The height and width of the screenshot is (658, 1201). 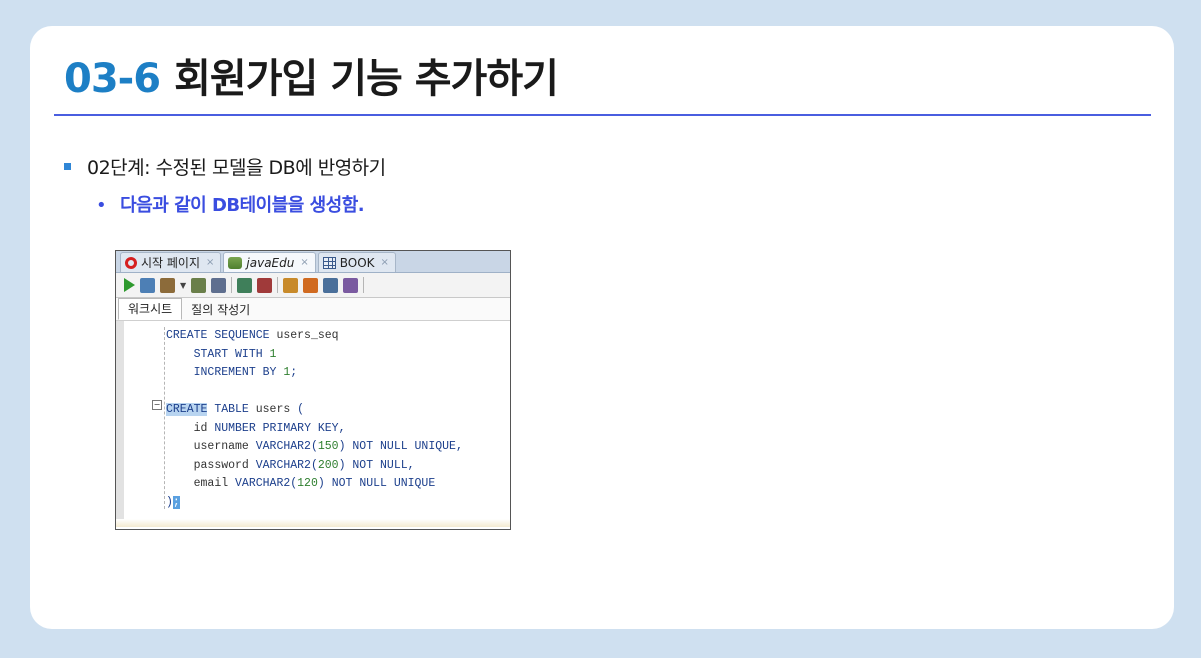 I want to click on code-line: CREATE SEQUENCE users_seq, so click(x=252, y=335).